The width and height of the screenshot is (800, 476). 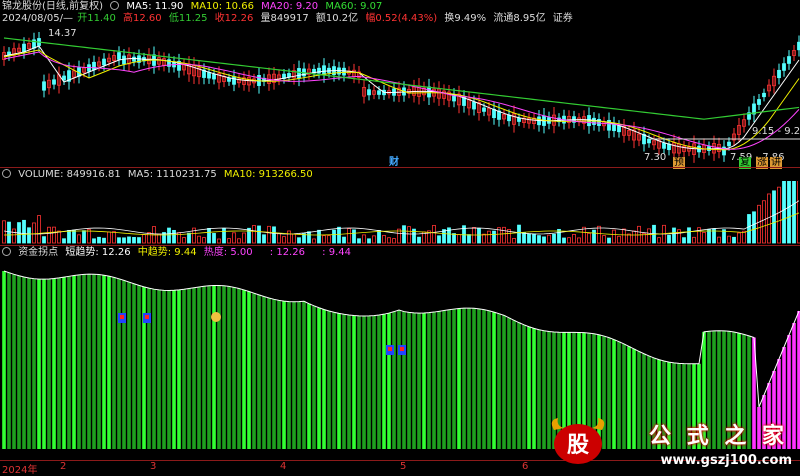 What do you see at coordinates (142, 18) in the screenshot?
I see `quote-high: 高12.60` at bounding box center [142, 18].